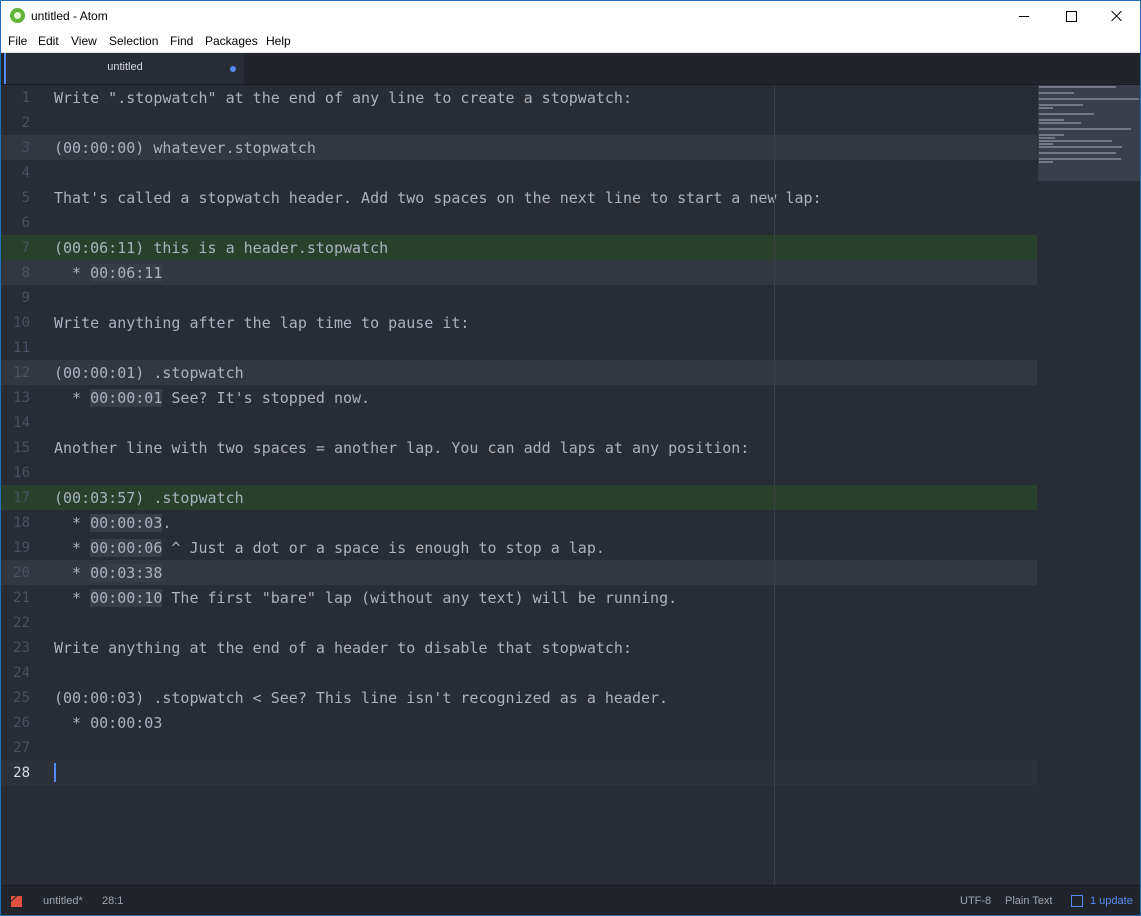 The image size is (1141, 916). I want to click on lap-time: 00:00:06, so click(126, 548).